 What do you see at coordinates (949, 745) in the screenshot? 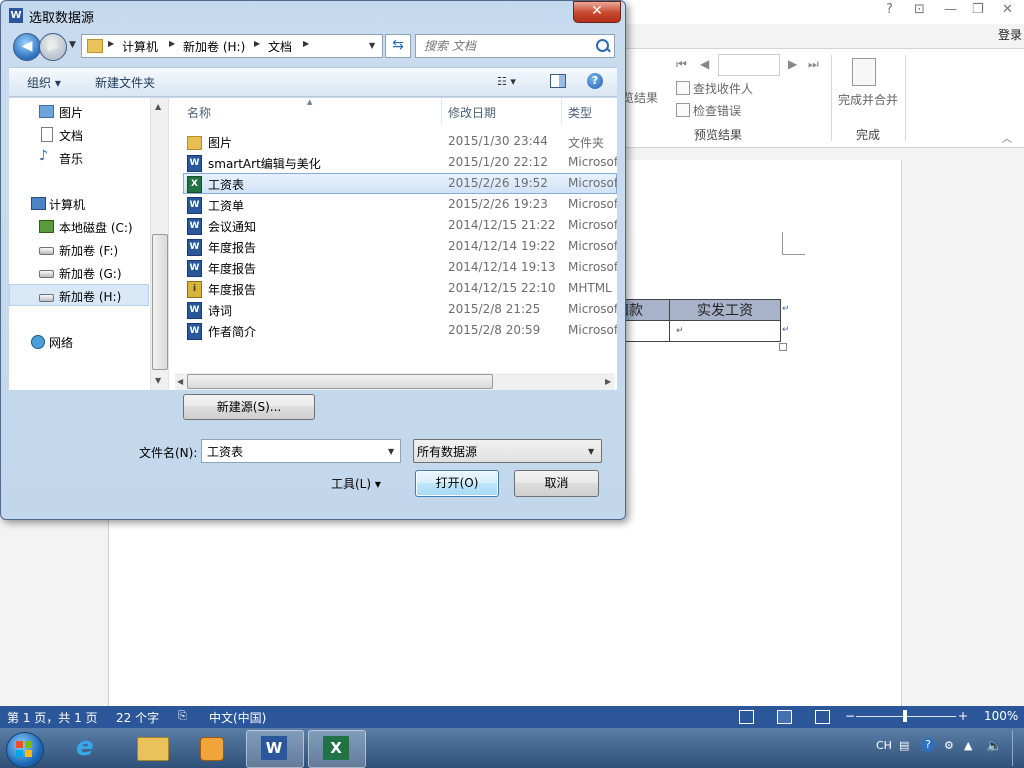
I see `ime-settings-icon: ⚙` at bounding box center [949, 745].